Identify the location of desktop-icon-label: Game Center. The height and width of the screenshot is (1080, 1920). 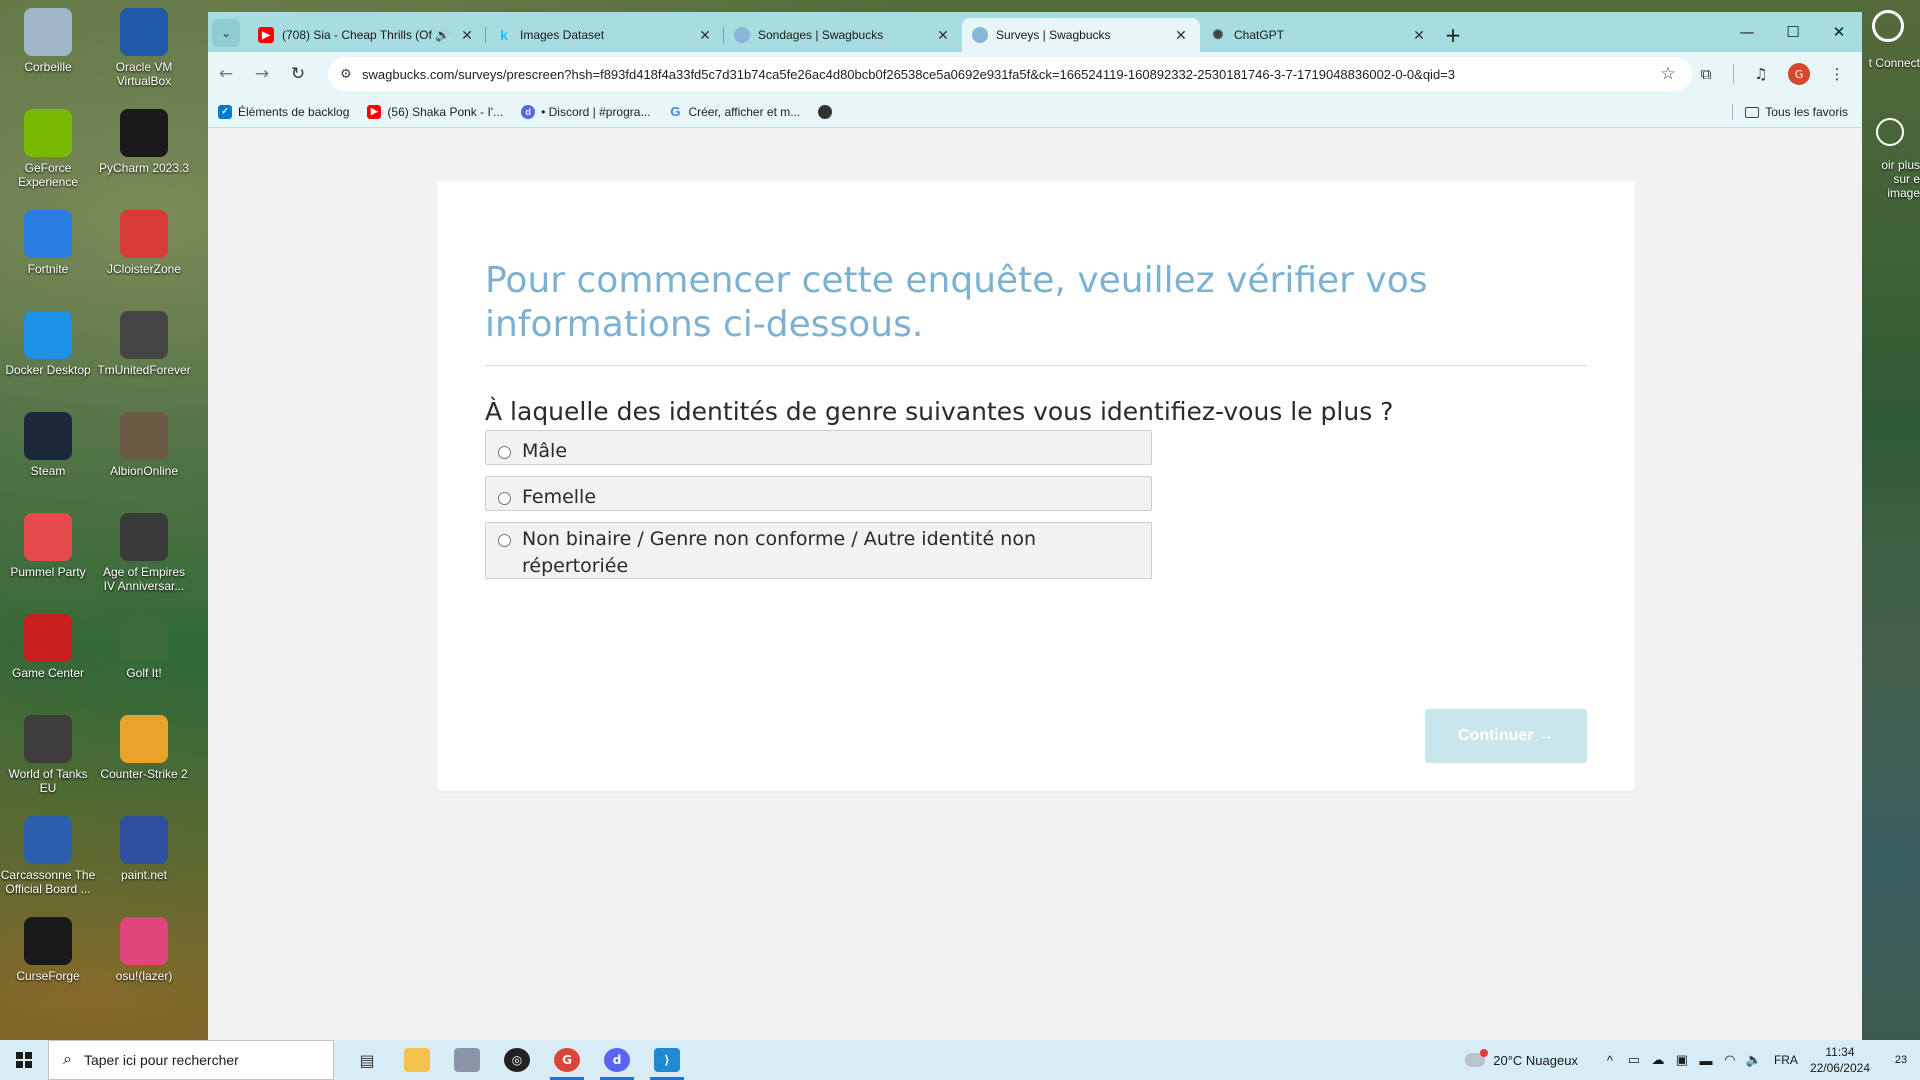
(48, 673).